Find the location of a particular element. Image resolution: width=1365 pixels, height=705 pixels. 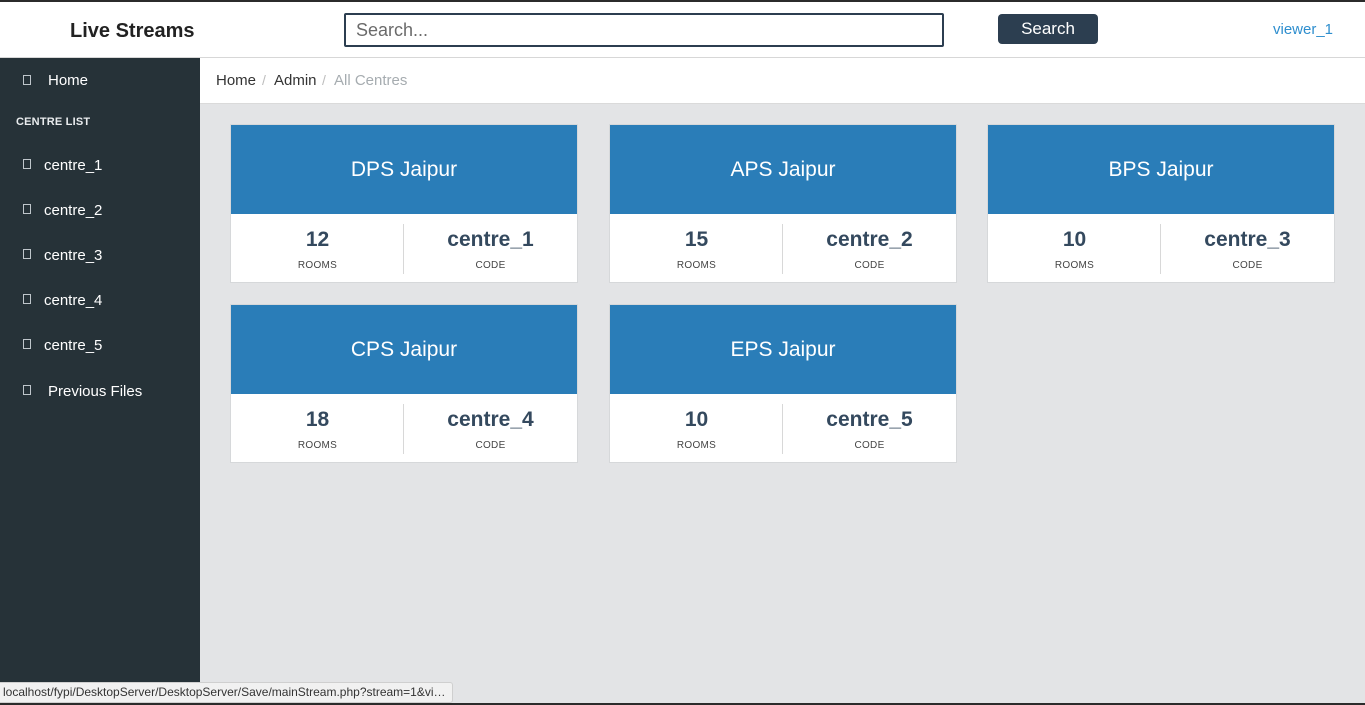

sidebar-item-label: centre_3 is located at coordinates (73, 255).